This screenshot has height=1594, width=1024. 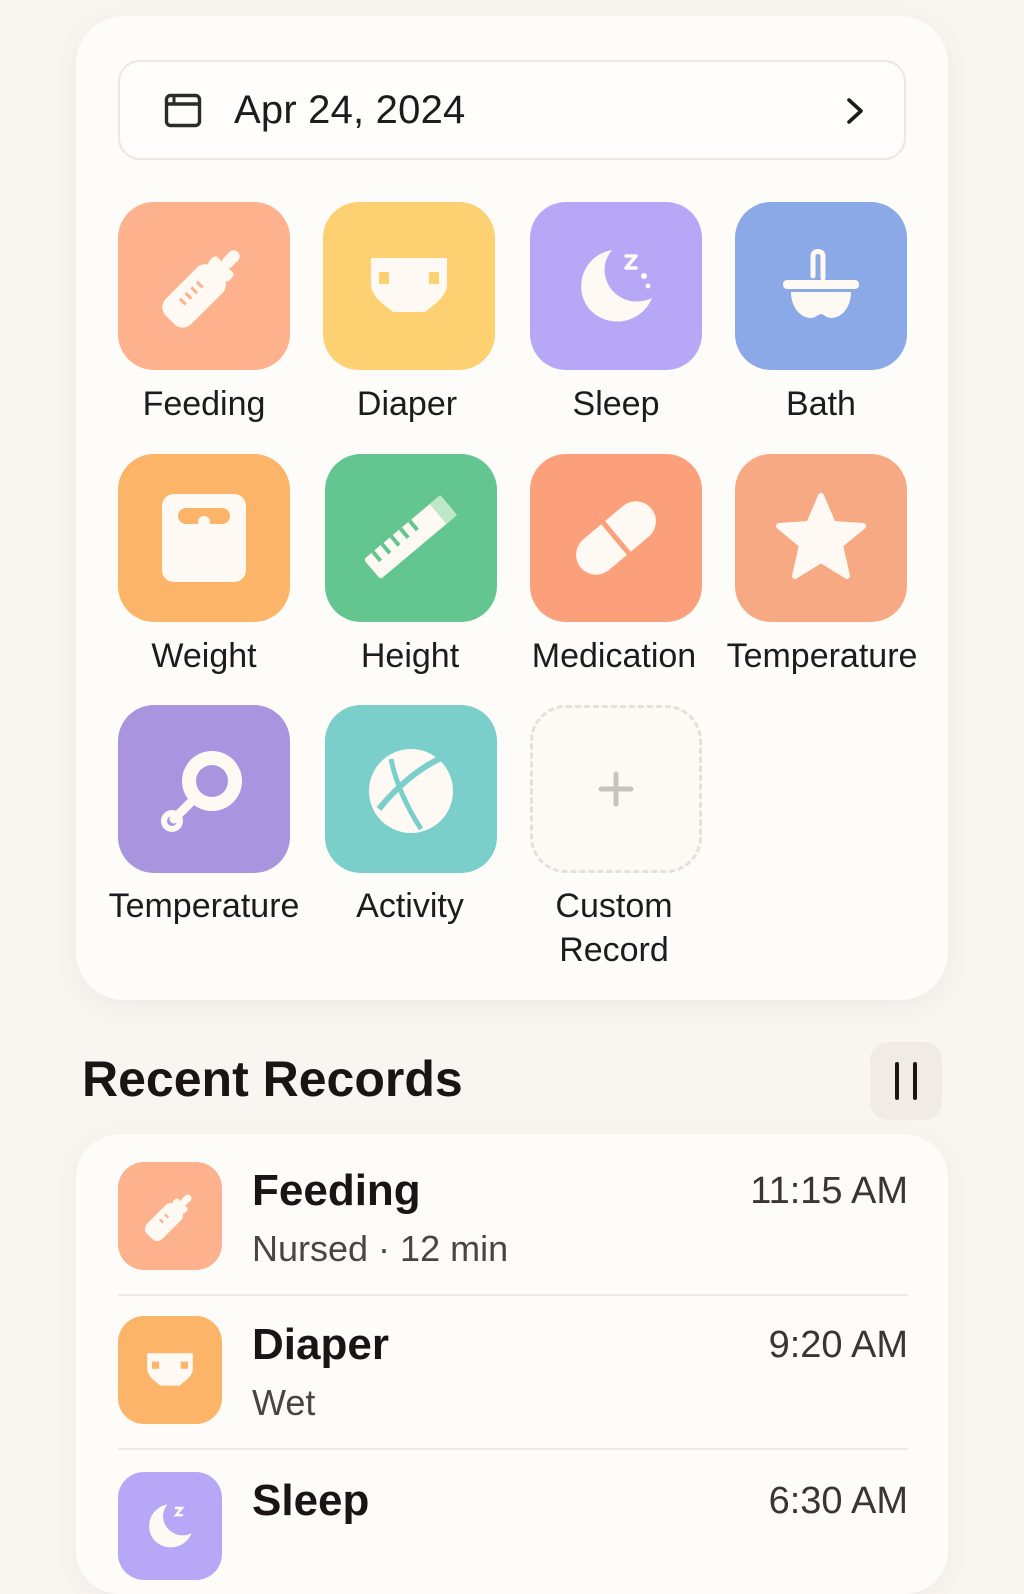 I want to click on tile-label-weight: Weight, so click(x=204, y=656).